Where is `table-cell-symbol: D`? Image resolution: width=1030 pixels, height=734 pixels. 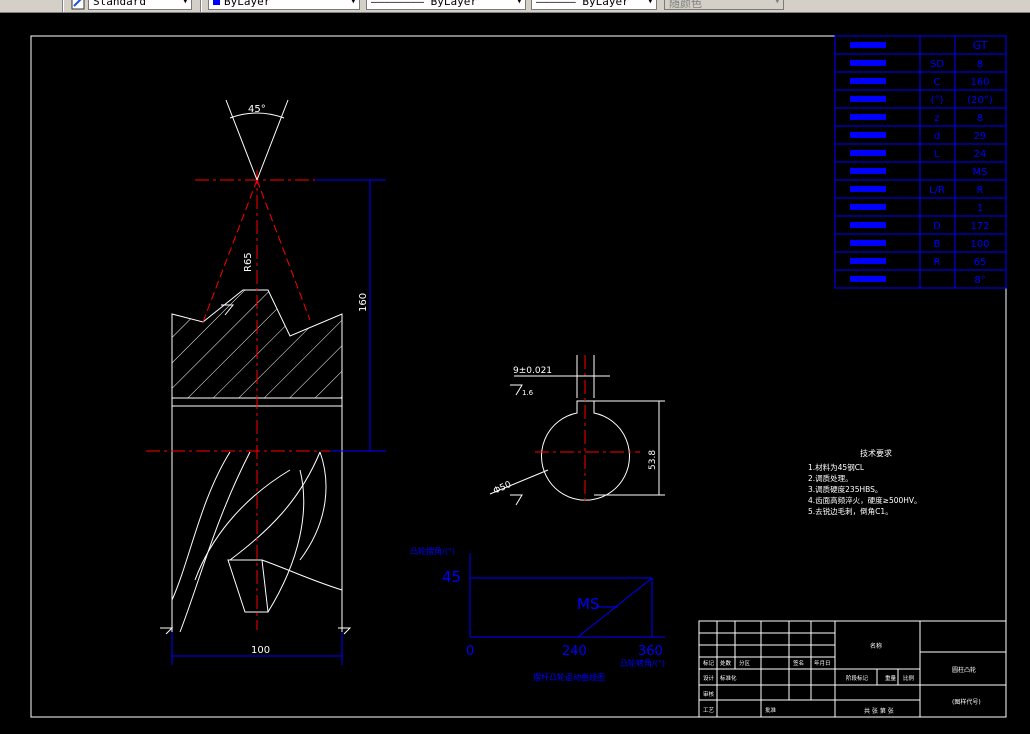
table-cell-symbol: D is located at coordinates (937, 226).